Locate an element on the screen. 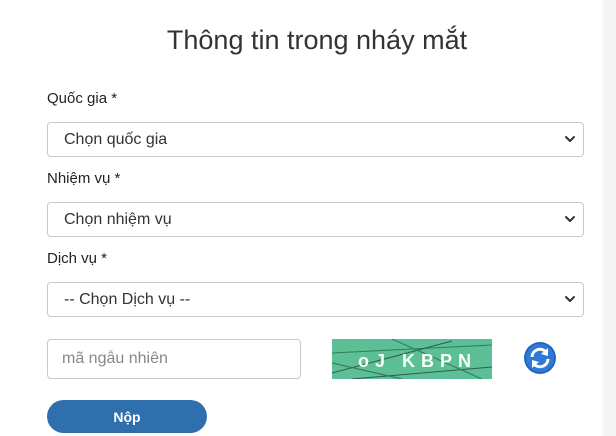  captcha-text: oJ KBPN is located at coordinates (417, 361).